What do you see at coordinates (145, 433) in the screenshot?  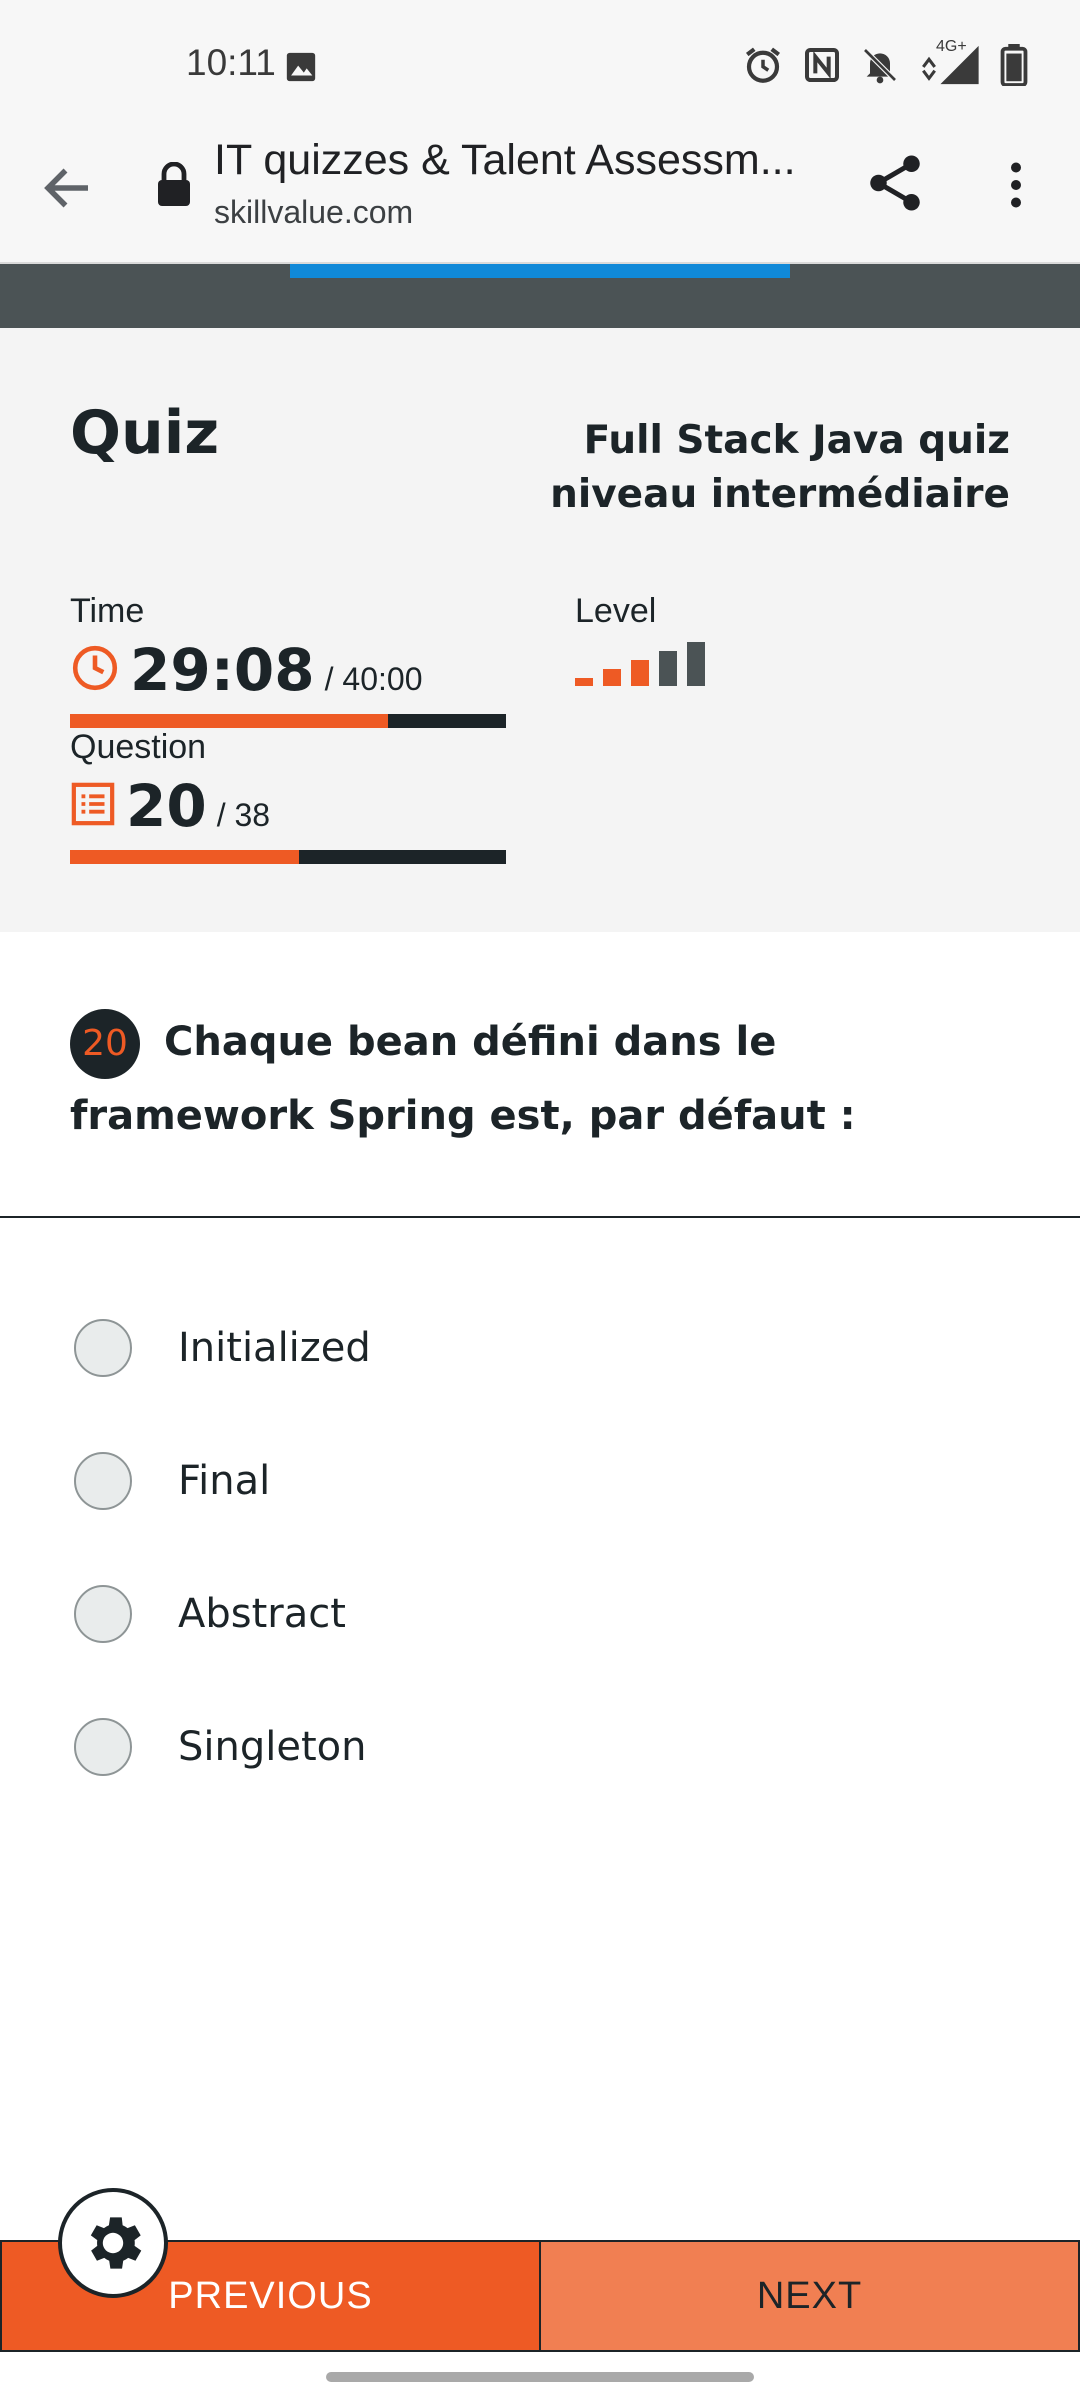 I see `quiz-heading: Quiz` at bounding box center [145, 433].